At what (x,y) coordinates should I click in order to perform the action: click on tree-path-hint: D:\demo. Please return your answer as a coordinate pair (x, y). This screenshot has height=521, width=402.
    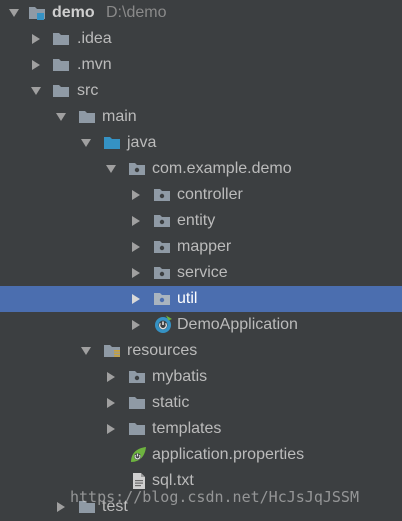
    Looking at the image, I should click on (136, 12).